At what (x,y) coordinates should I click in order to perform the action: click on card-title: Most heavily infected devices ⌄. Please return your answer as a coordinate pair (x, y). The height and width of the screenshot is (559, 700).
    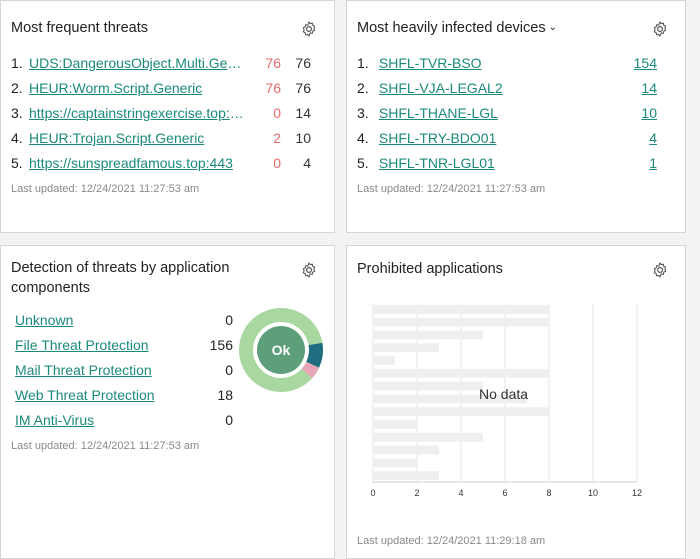
    Looking at the image, I should click on (457, 28).